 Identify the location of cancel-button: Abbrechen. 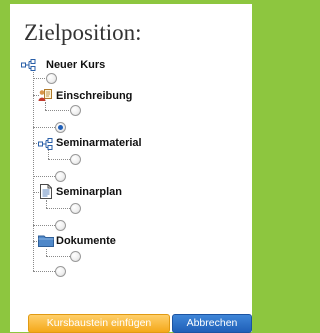
(212, 323).